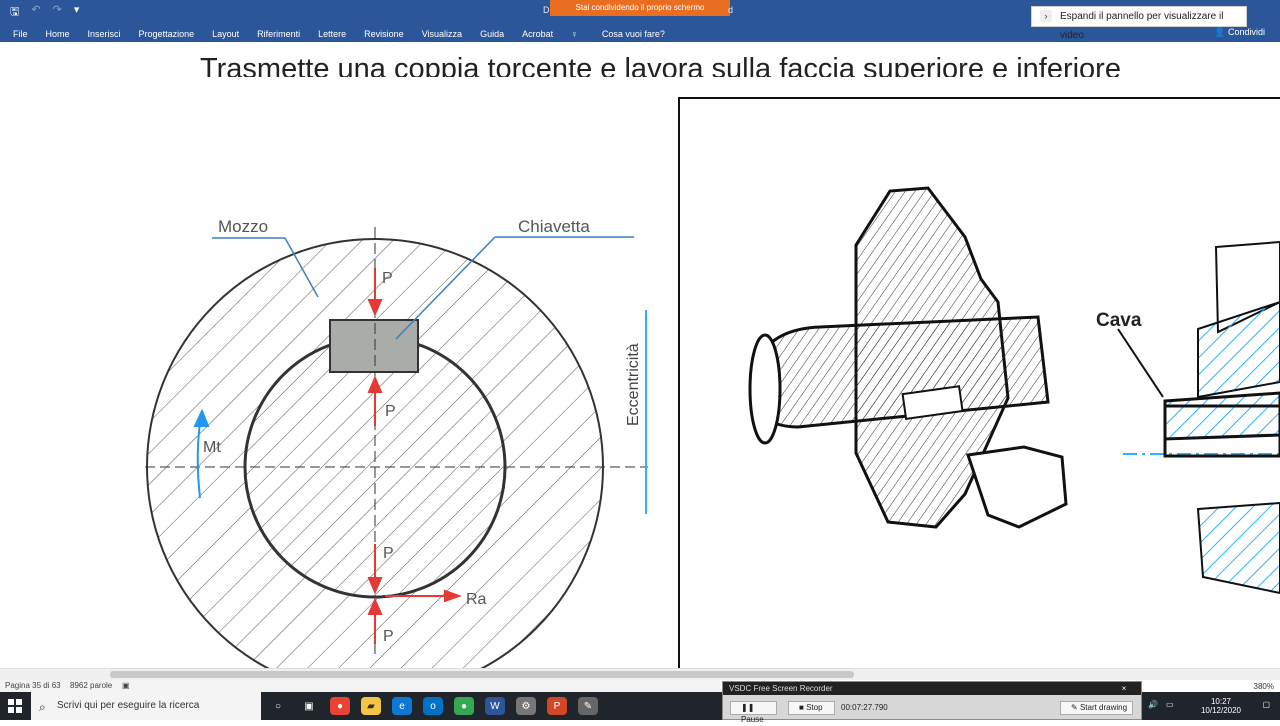 This screenshot has height=726, width=1280. I want to click on document-title-right: d, so click(731, 10).